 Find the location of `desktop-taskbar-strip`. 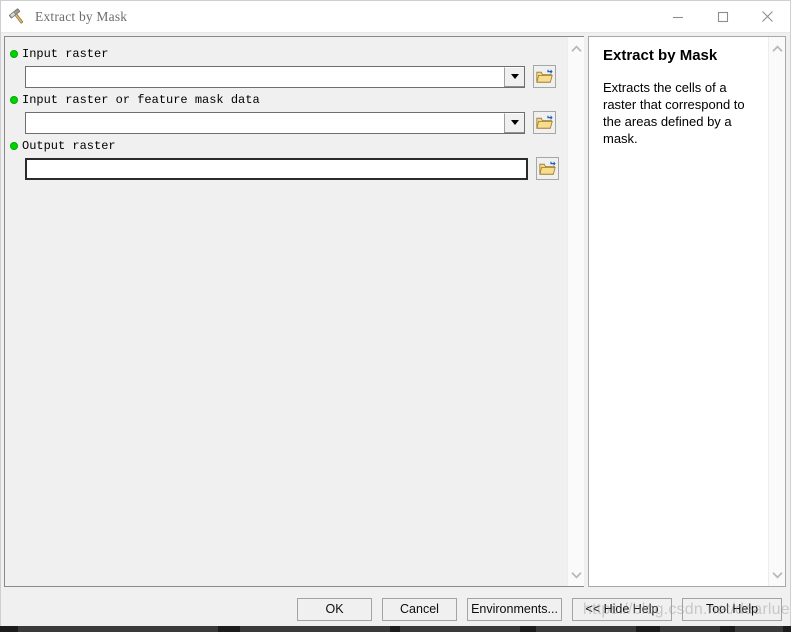

desktop-taskbar-strip is located at coordinates (395, 629).